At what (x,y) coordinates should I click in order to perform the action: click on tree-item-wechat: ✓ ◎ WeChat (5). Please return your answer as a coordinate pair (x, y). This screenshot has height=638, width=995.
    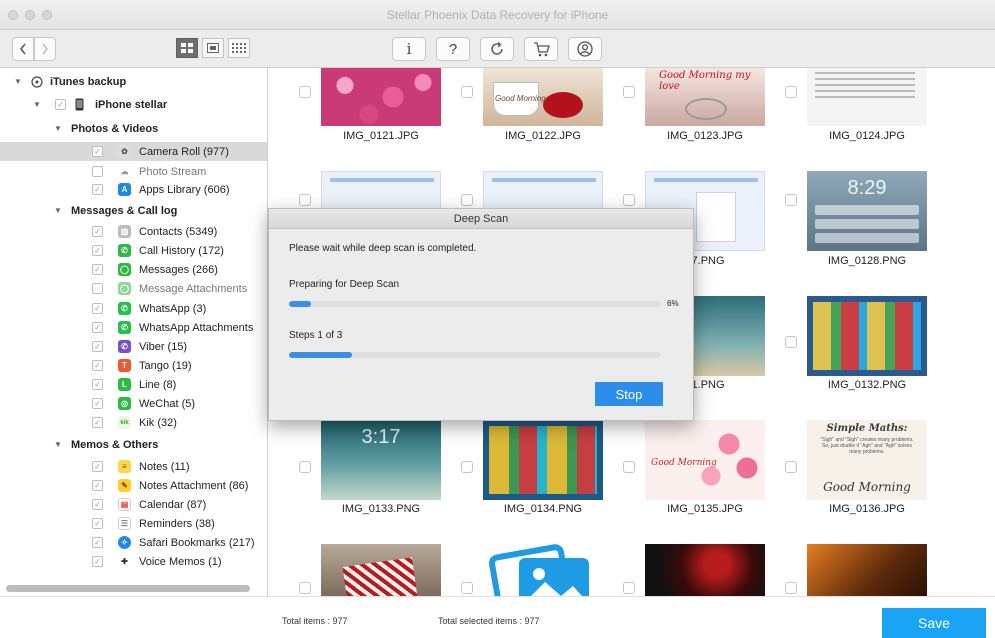
    Looking at the image, I should click on (133, 403).